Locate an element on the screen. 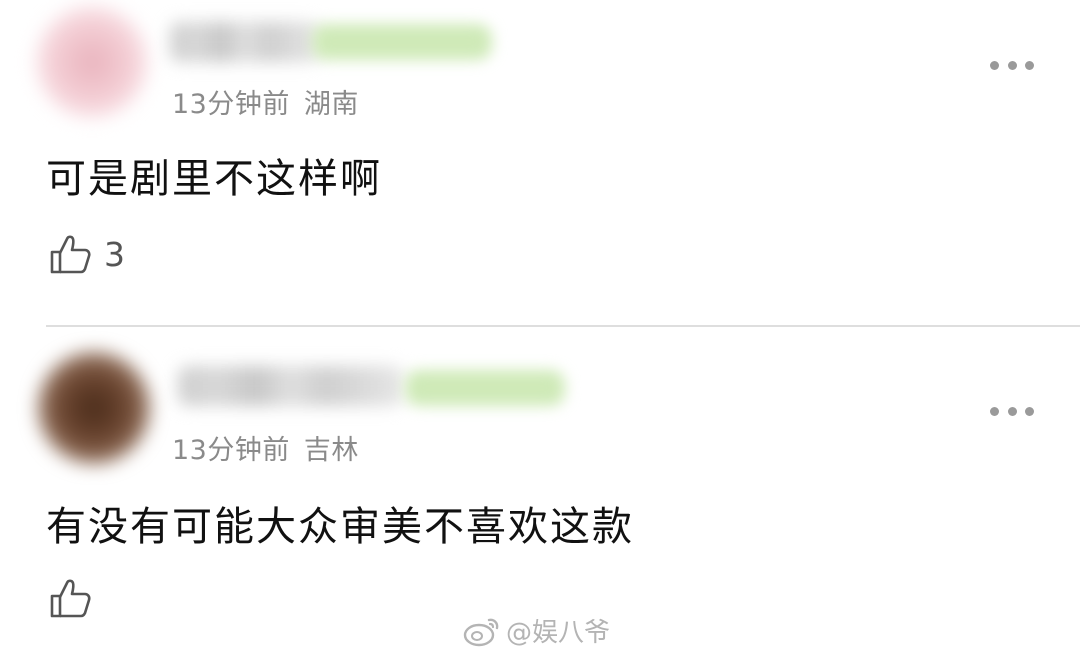  comment-text: 有没有可能大众审美不喜欢这款 is located at coordinates (340, 527).